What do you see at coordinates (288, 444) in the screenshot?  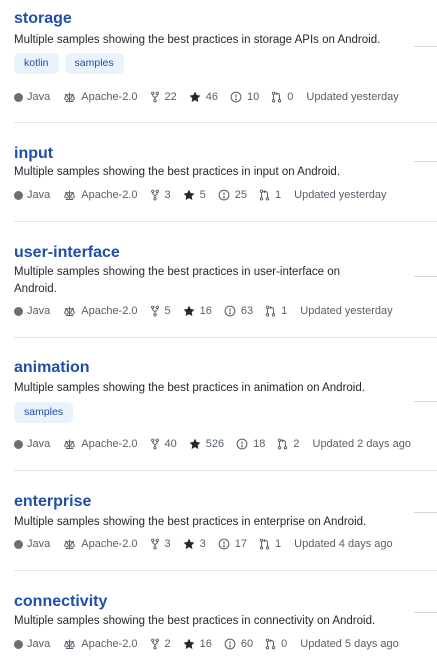 I see `pull-requests: 2` at bounding box center [288, 444].